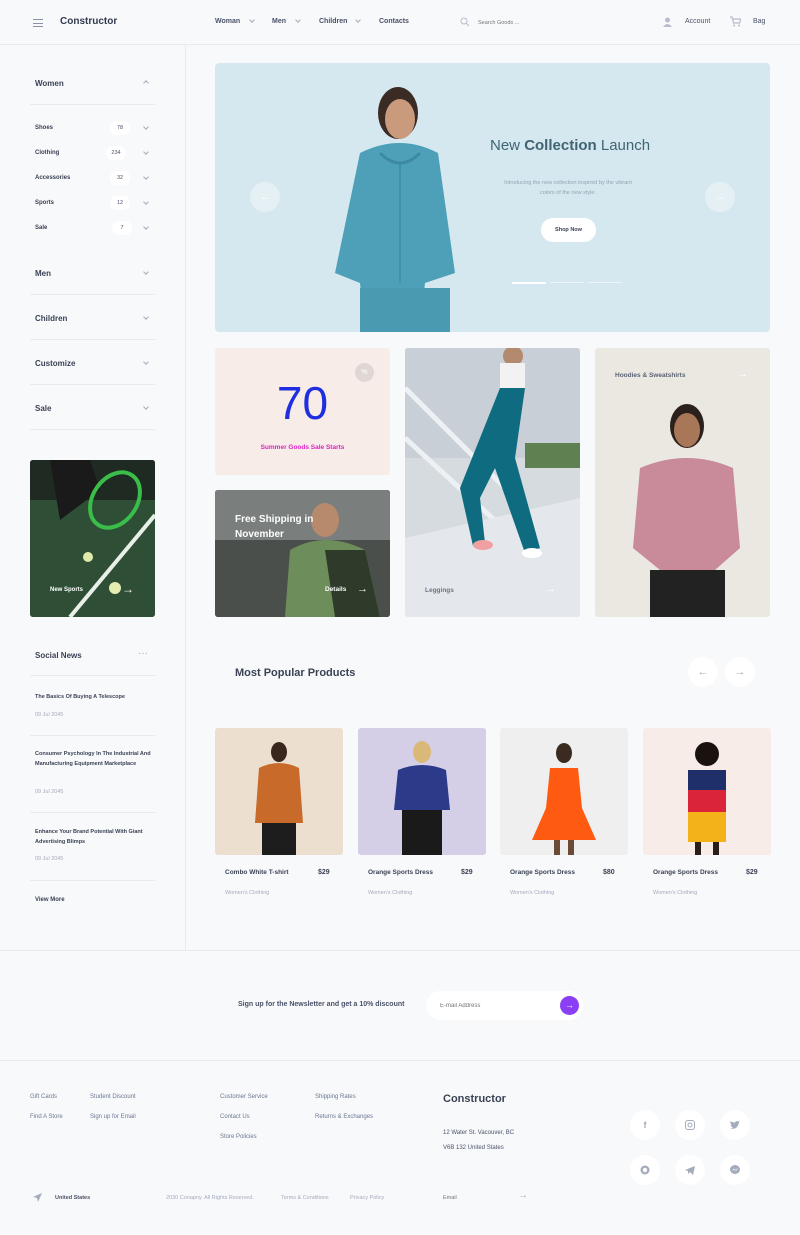 This screenshot has width=800, height=1235. I want to click on bag-link: Bag, so click(759, 21).